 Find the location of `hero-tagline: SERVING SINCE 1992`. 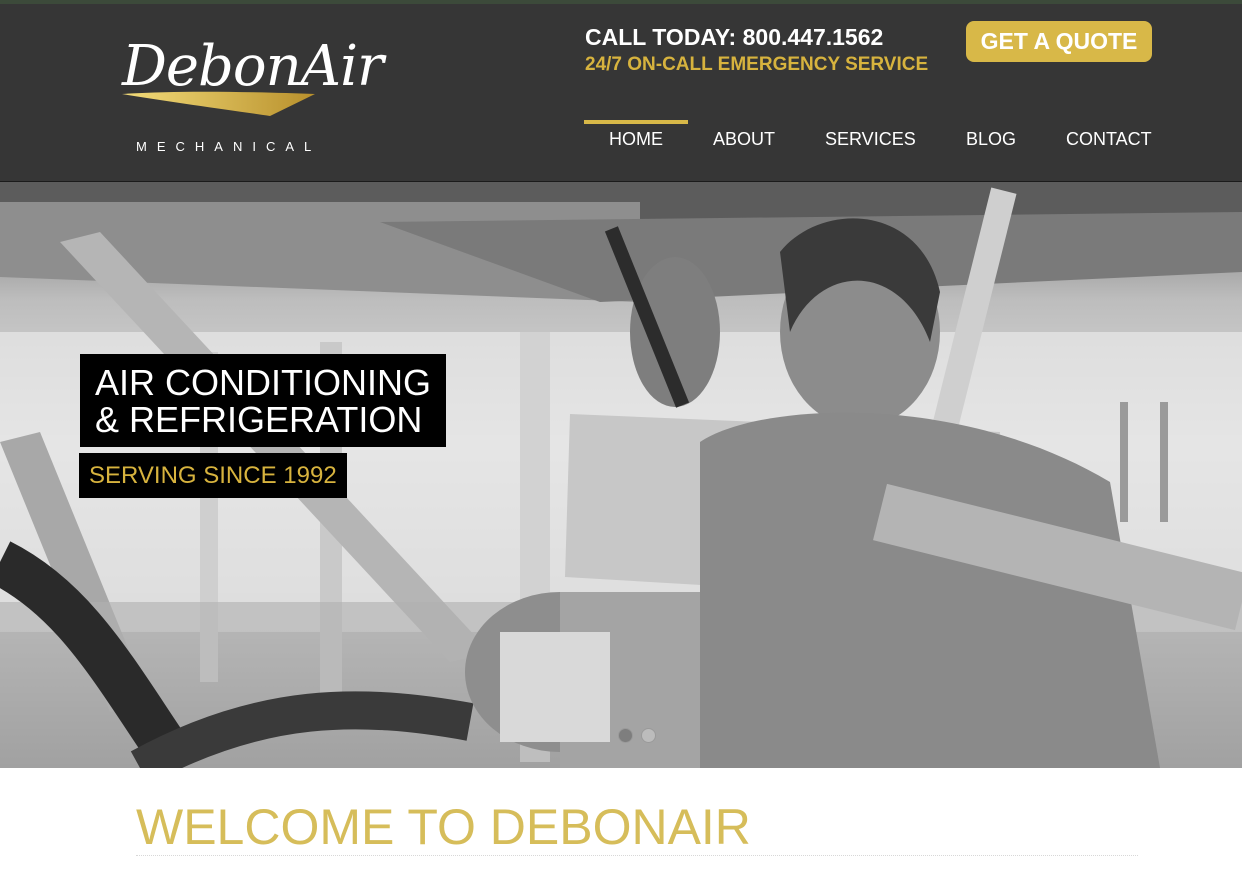

hero-tagline: SERVING SINCE 1992 is located at coordinates (213, 475).